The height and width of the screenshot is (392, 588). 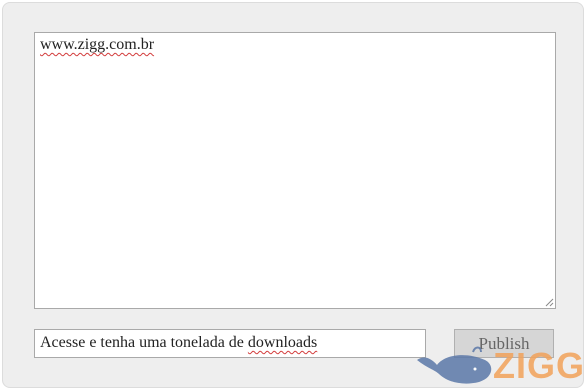 I want to click on caption-input: Acesse e tenha uma tonelada de downloads, so click(x=230, y=343).